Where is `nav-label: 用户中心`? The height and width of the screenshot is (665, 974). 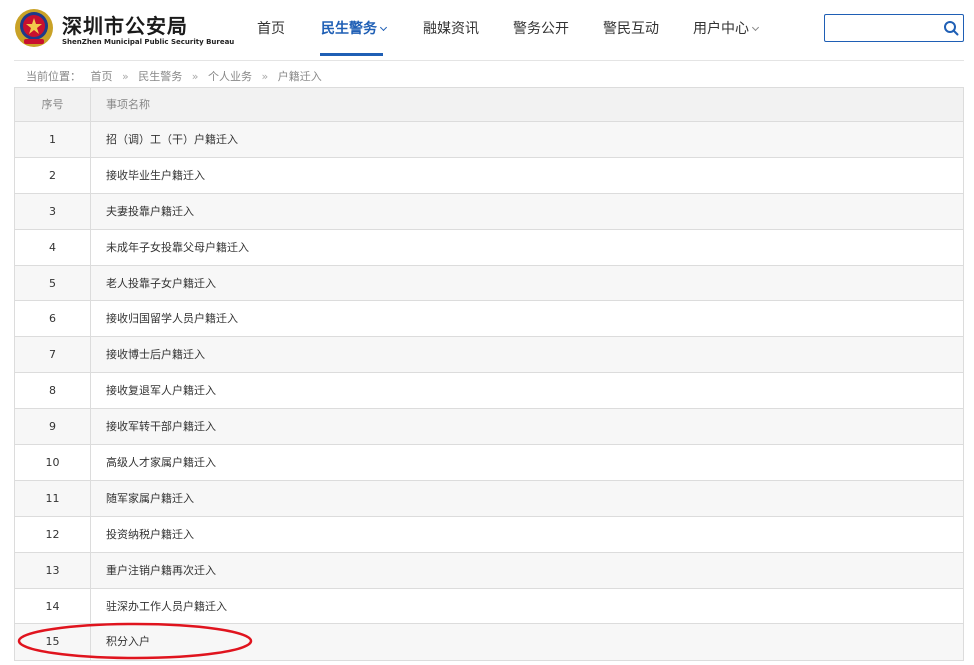
nav-label: 用户中心 is located at coordinates (721, 29).